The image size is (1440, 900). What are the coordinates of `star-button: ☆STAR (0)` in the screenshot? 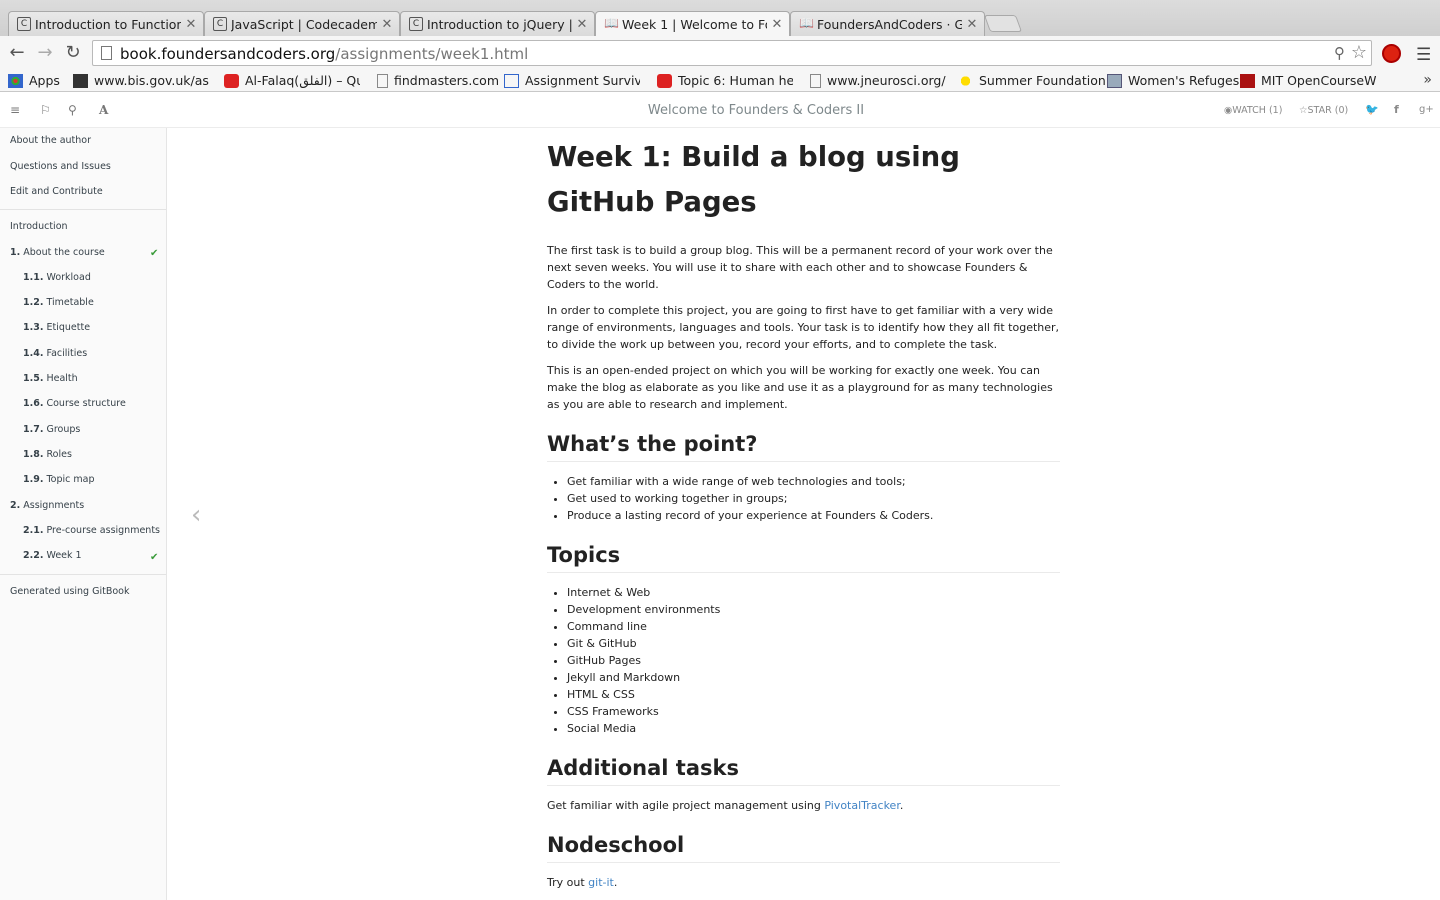 It's located at (1323, 110).